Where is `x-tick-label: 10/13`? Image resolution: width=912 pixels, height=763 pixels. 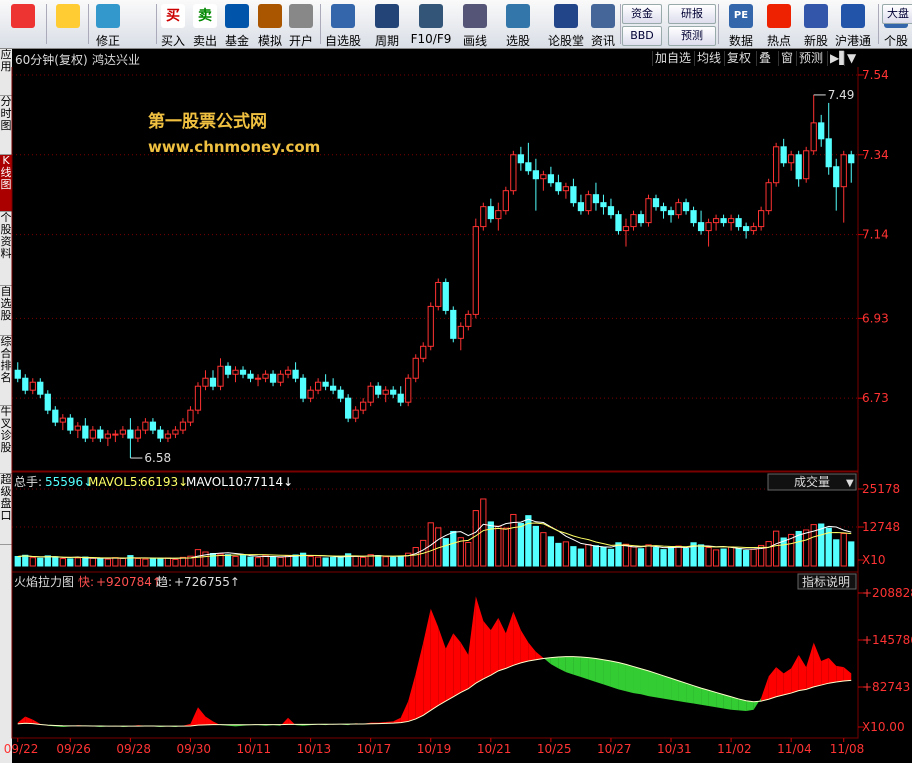
x-tick-label: 10/13 is located at coordinates (314, 749).